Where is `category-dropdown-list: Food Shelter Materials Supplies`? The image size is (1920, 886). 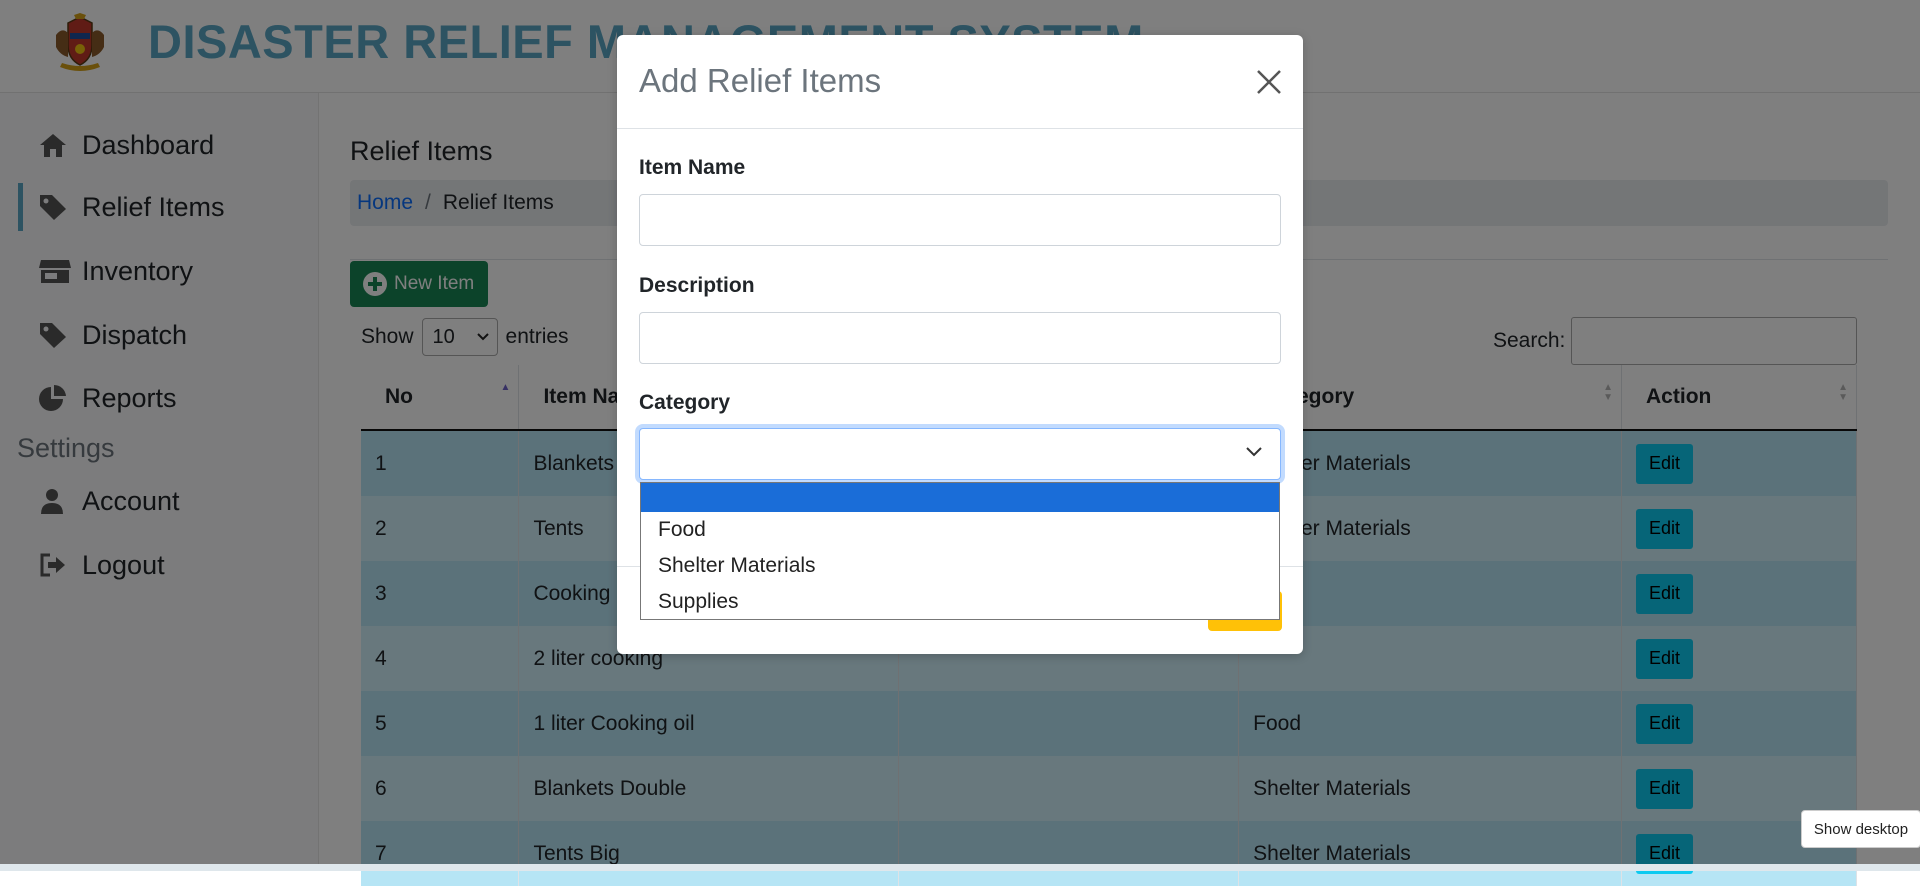
category-dropdown-list: Food Shelter Materials Supplies is located at coordinates (960, 551).